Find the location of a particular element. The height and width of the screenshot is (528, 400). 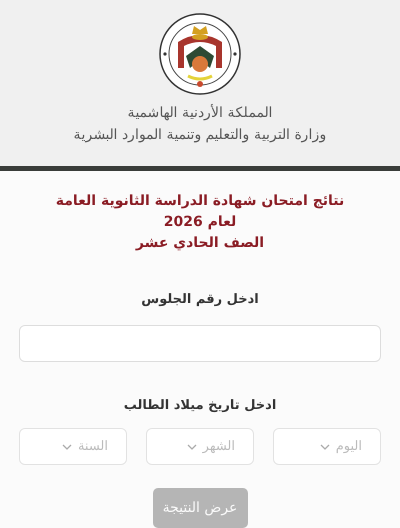

field-label: ادخل تاريخ ميلاد الطالب is located at coordinates (200, 405).